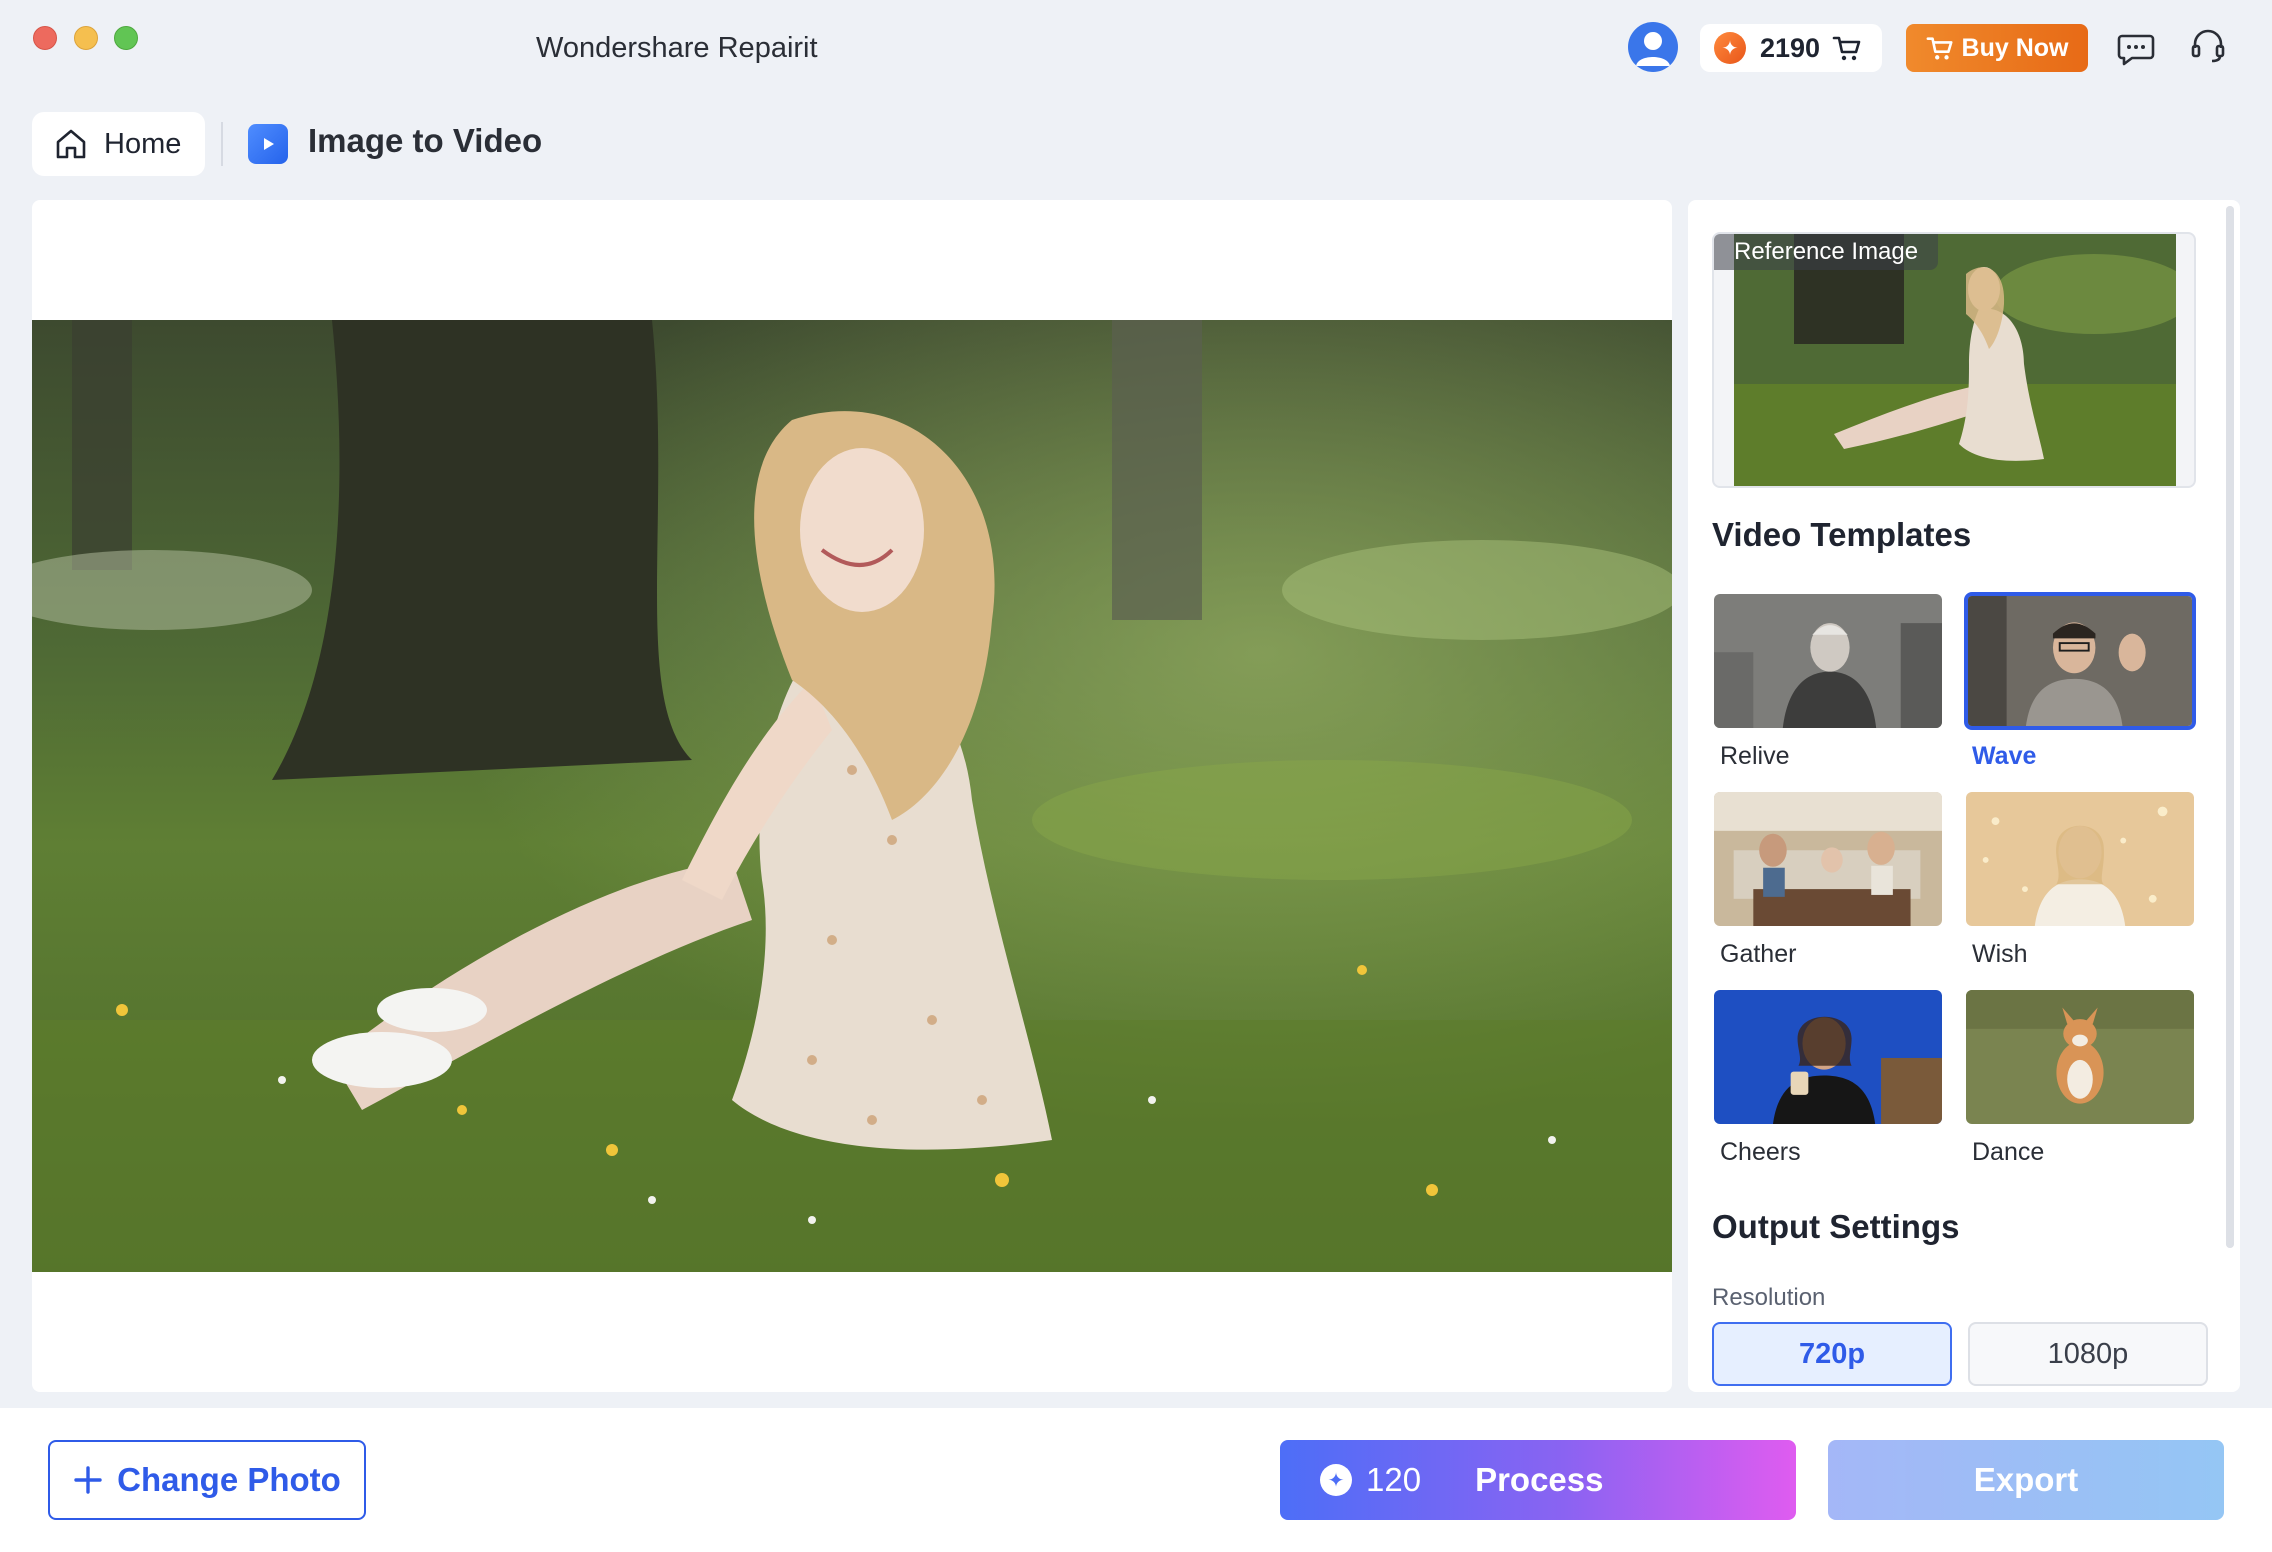 This screenshot has height=1552, width=2272. I want to click on side-panel-scrollbar, so click(2230, 727).